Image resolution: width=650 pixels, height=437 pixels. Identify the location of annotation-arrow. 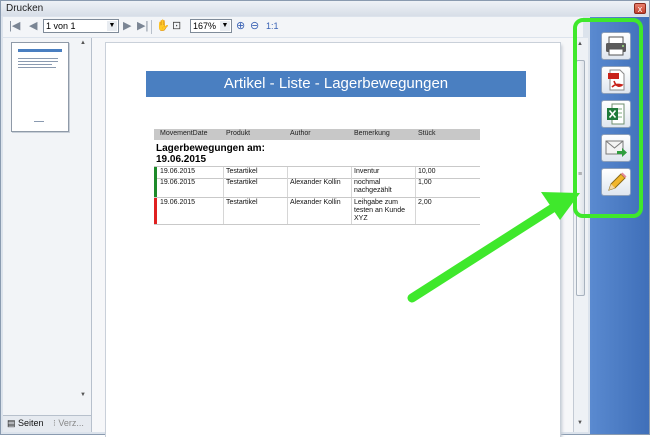
(493, 247).